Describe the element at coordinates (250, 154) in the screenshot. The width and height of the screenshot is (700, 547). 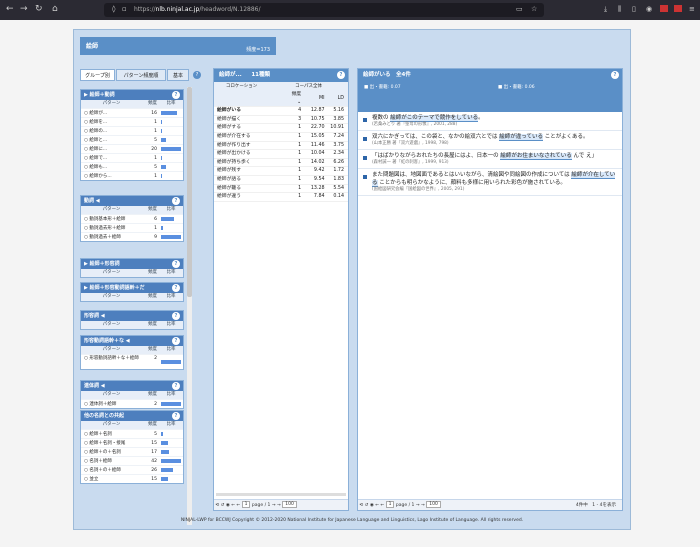
I see `collocation: 絵師が出かける` at that location.